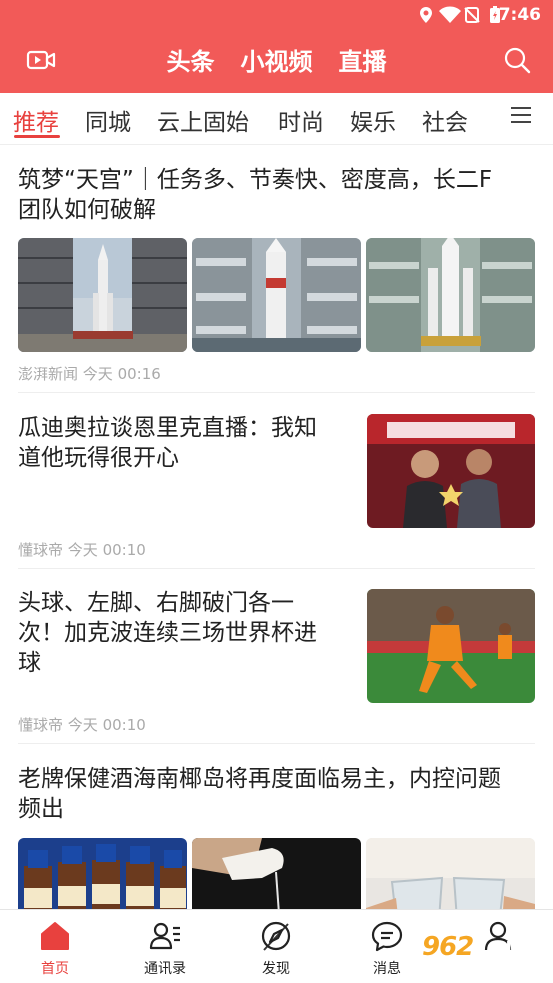 The image size is (553, 983). I want to click on news-thumbnail-liquor-glasses, so click(450, 873).